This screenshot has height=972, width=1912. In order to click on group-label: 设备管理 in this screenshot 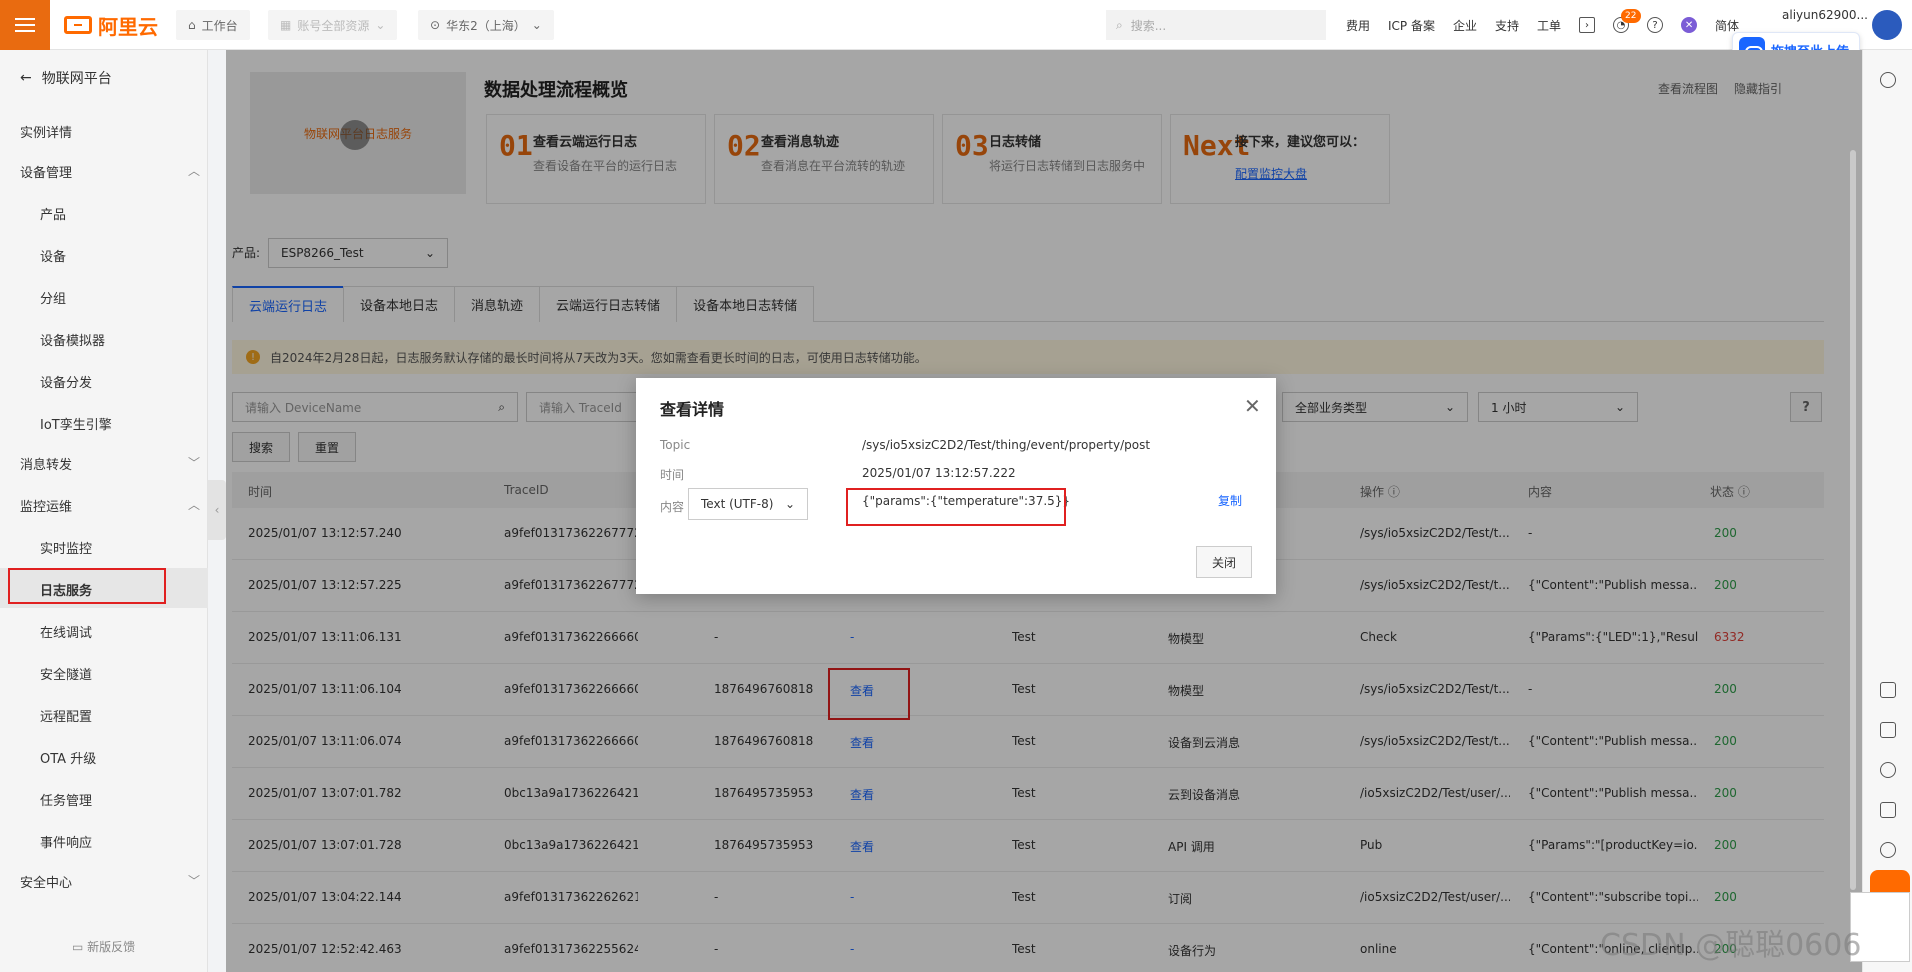, I will do `click(46, 173)`.